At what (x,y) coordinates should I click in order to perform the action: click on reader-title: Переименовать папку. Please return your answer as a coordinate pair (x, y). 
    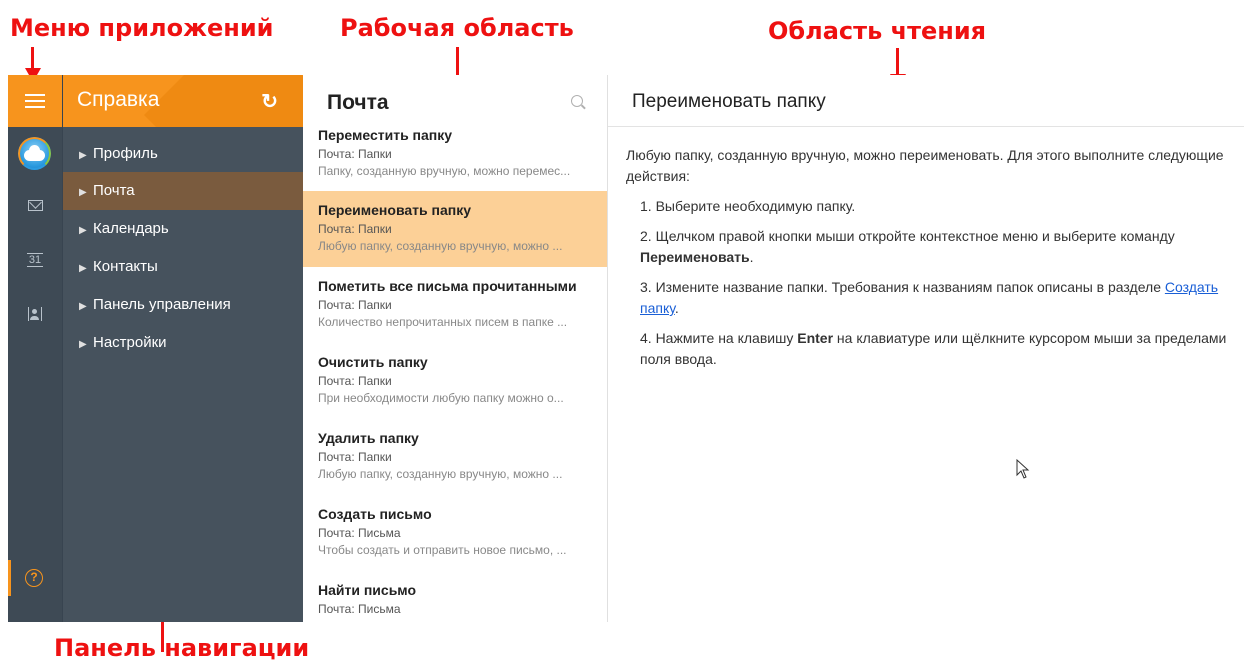
    Looking at the image, I should click on (729, 101).